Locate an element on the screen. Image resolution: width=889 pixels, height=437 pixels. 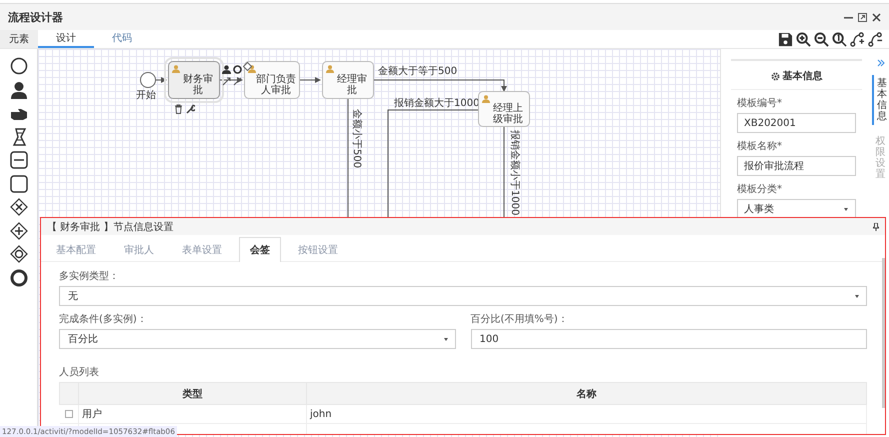
close-icon is located at coordinates (876, 17).